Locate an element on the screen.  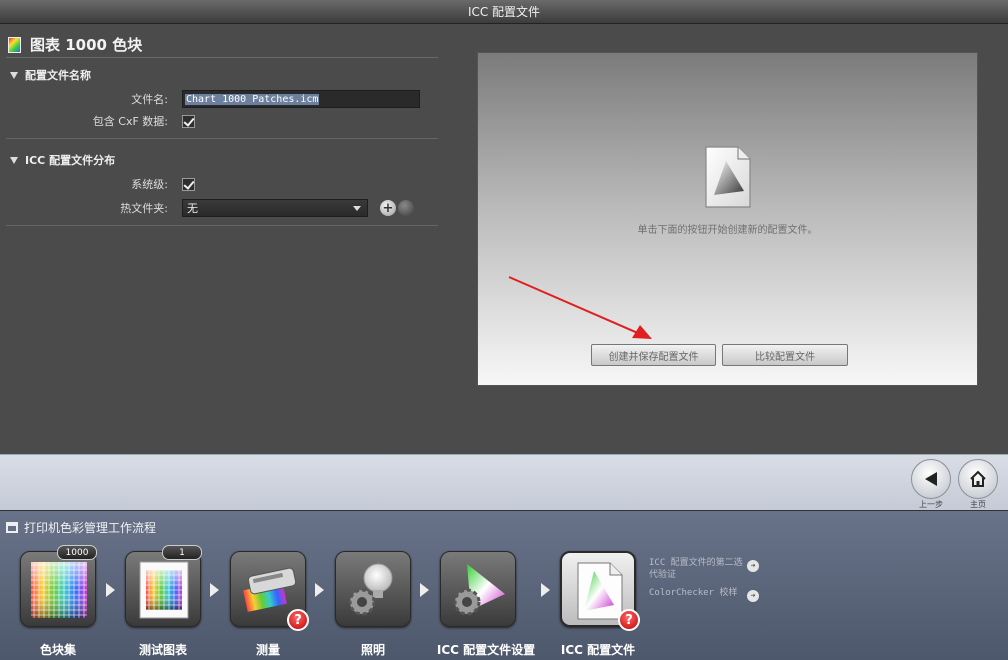
step-label: ICC 配置文件 is located at coordinates (598, 650).